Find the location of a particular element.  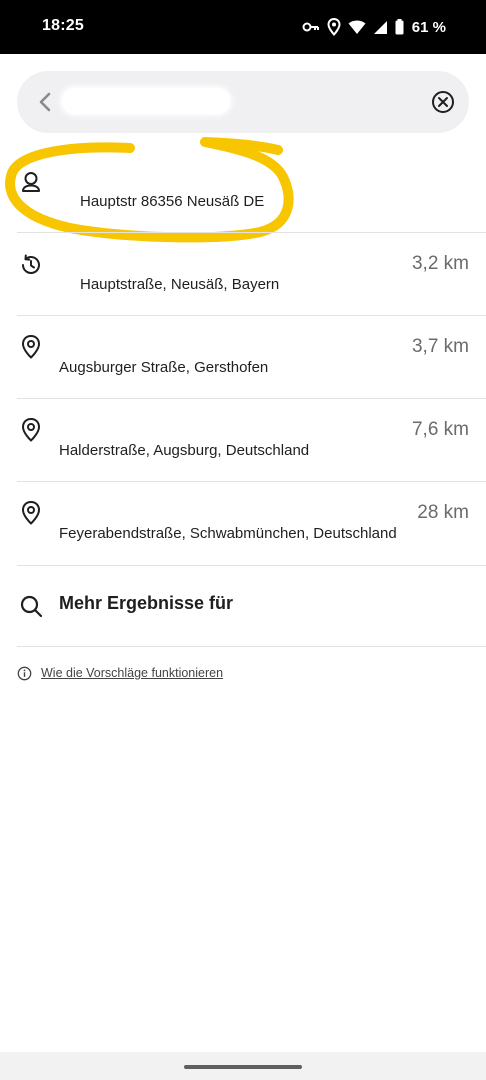

result-address: Augsburger Straße, Gersthofen is located at coordinates (164, 367).